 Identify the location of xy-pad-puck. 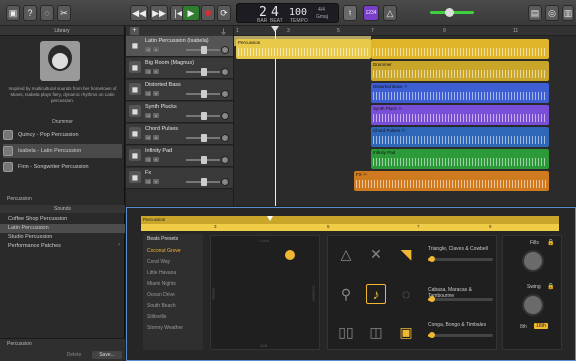
(290, 255).